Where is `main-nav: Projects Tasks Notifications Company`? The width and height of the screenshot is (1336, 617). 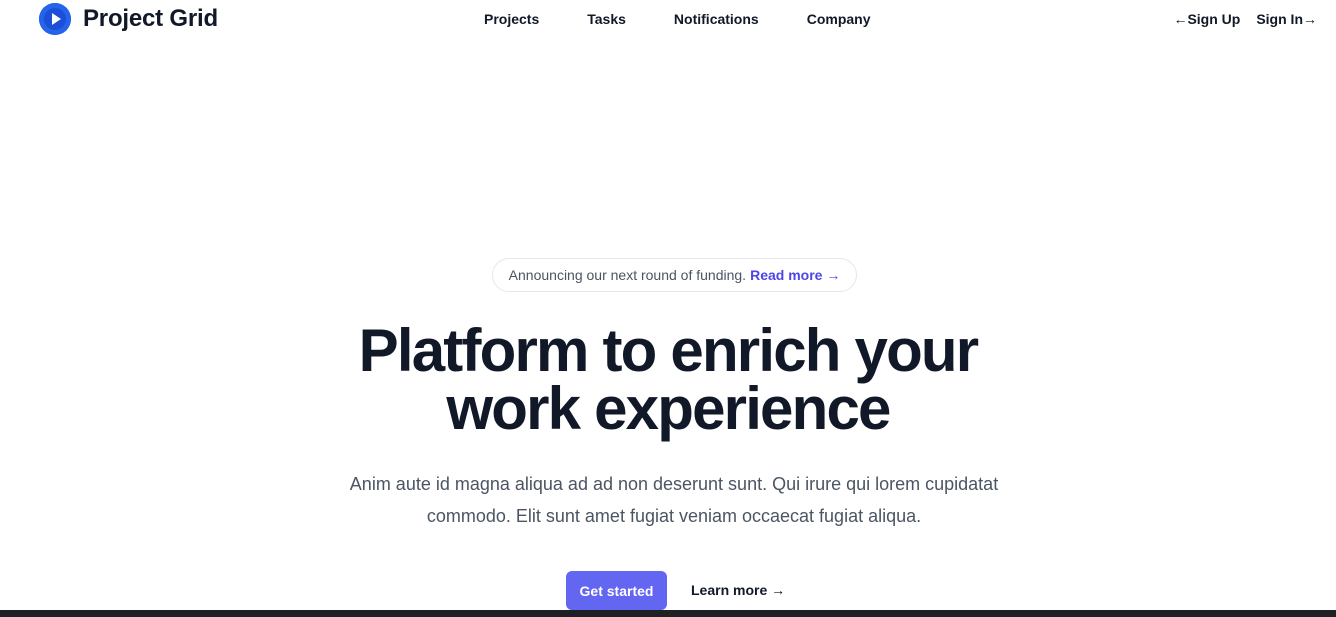 main-nav: Projects Tasks Notifications Company is located at coordinates (677, 19).